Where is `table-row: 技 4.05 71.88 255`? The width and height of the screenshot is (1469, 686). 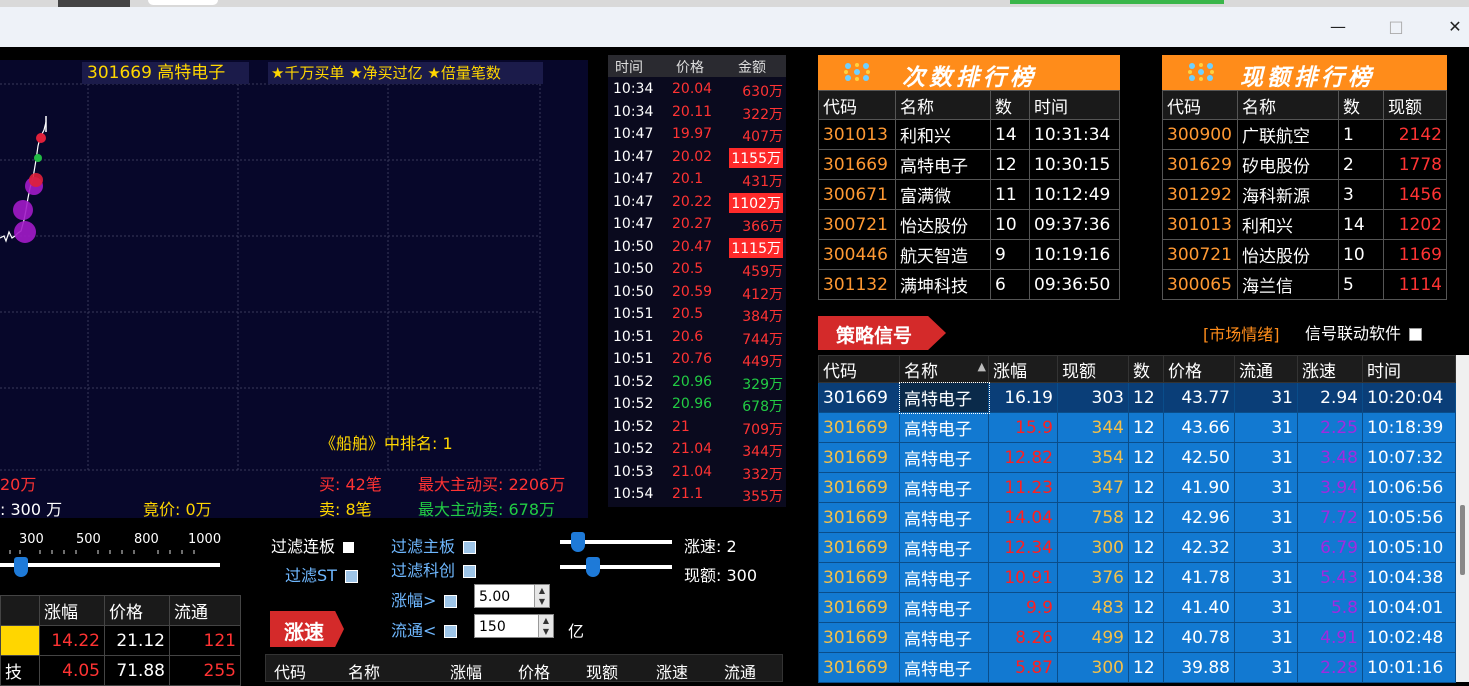 table-row: 技 4.05 71.88 255 is located at coordinates (120, 670).